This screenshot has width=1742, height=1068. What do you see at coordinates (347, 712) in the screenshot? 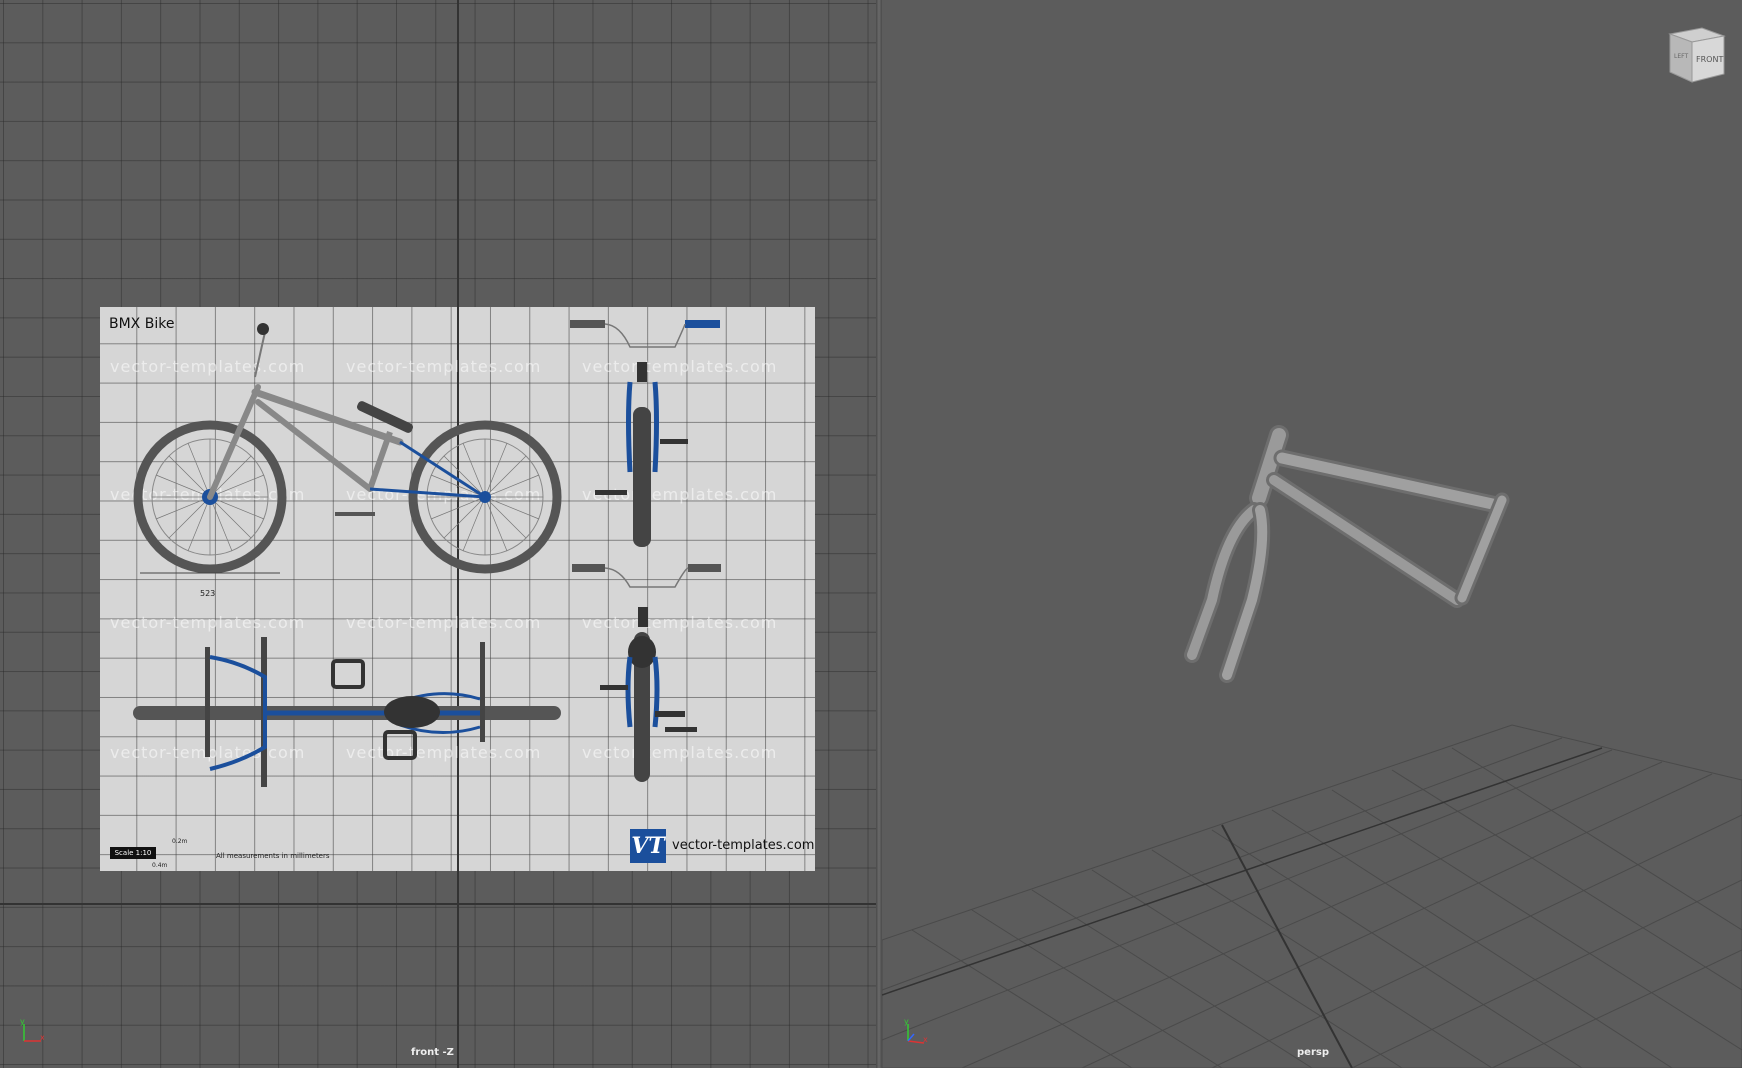
I see `top-view-bike` at bounding box center [347, 712].